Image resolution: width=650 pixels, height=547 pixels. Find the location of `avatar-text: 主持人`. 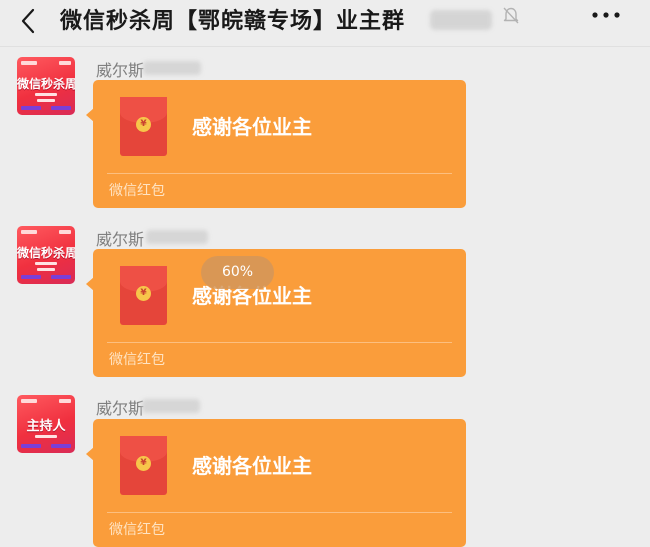

avatar-text: 主持人 is located at coordinates (46, 426).